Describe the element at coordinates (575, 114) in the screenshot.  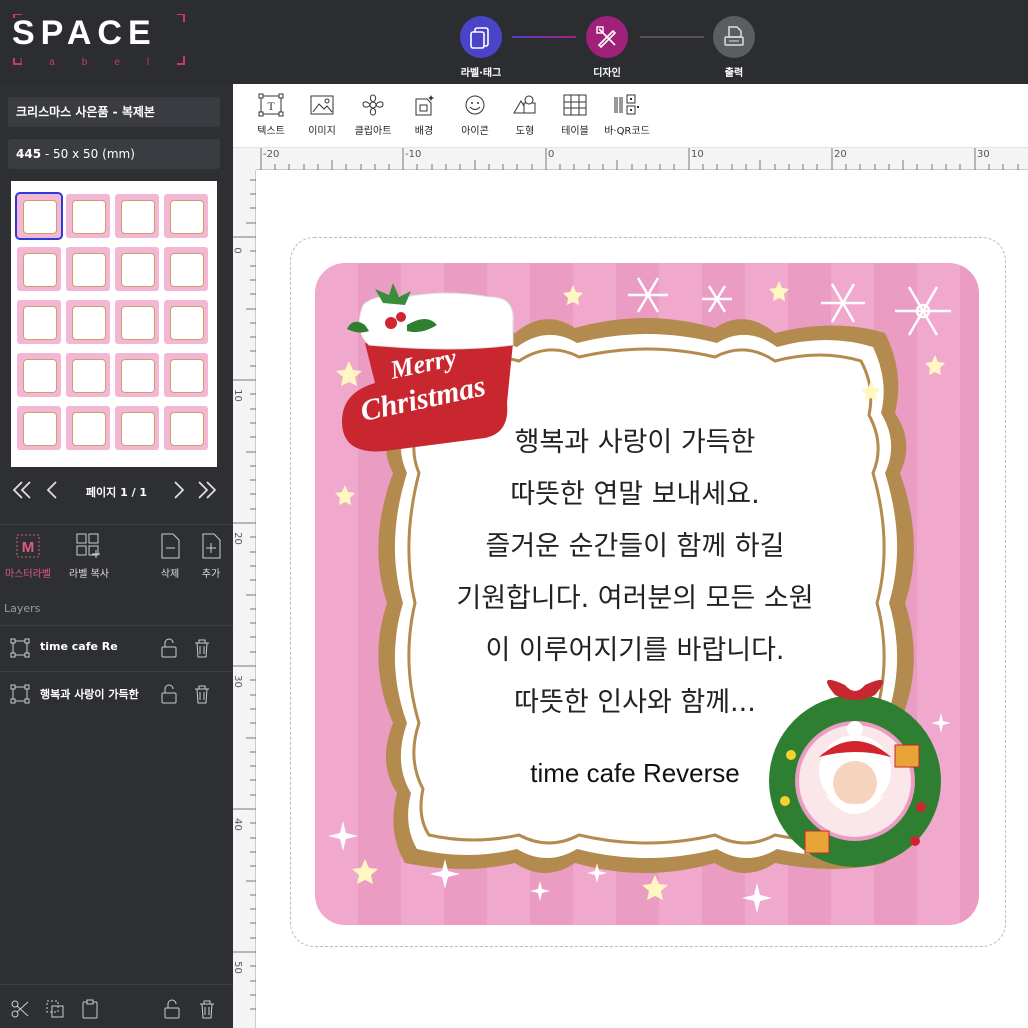
I see `table-tool-button: 테이블` at that location.